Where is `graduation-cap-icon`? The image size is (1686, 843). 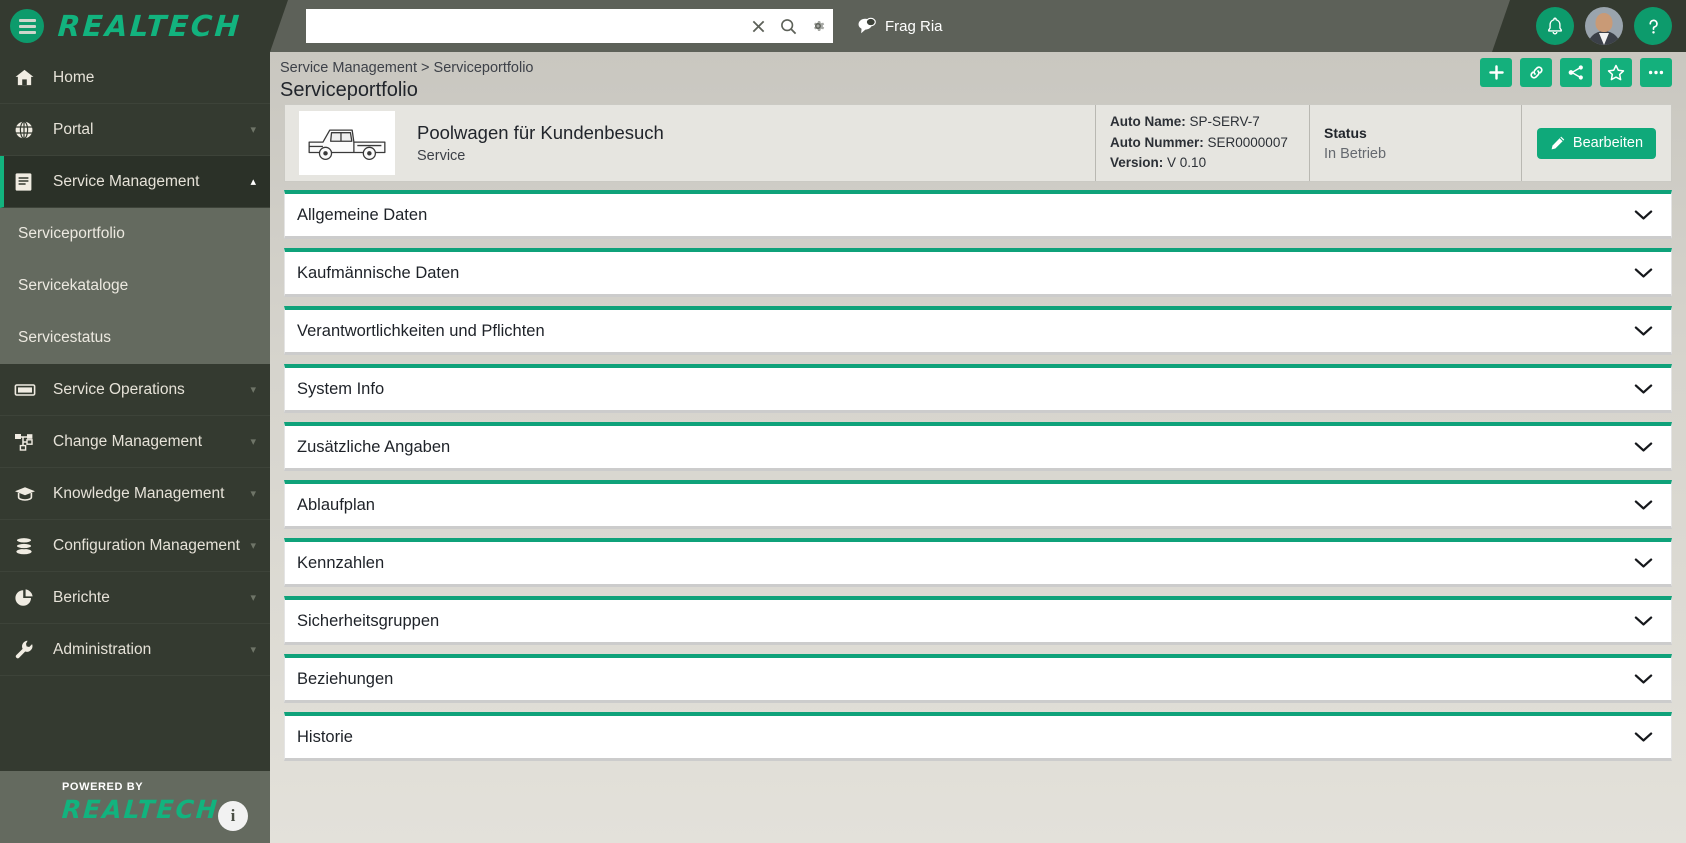 graduation-cap-icon is located at coordinates (29, 493).